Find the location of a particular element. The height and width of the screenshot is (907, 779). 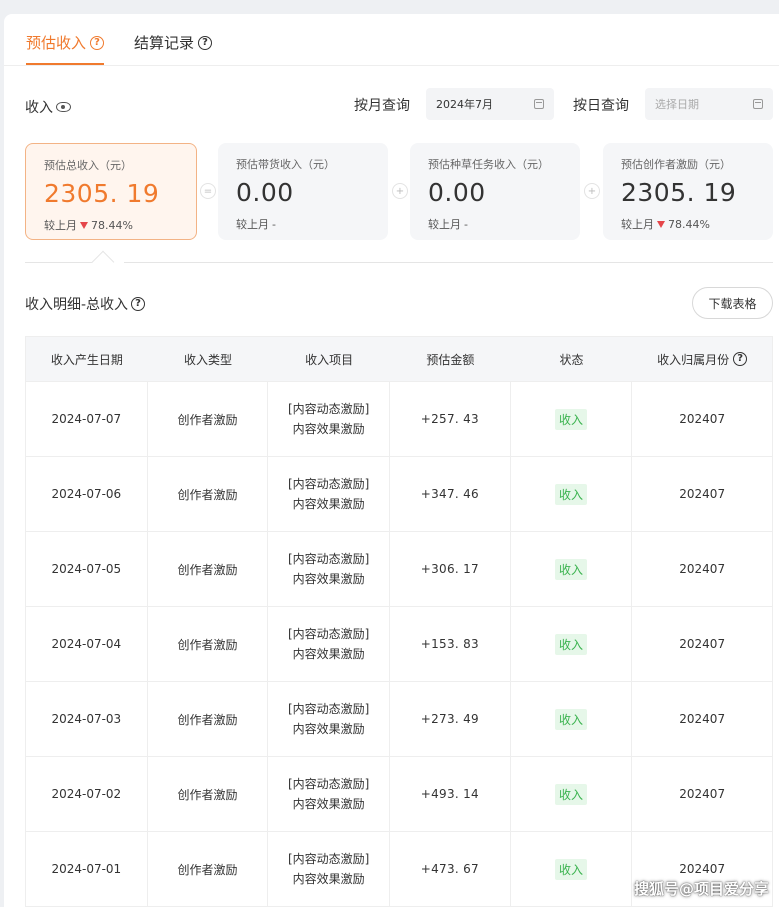

cell-amount: +306. 17 is located at coordinates (450, 569).